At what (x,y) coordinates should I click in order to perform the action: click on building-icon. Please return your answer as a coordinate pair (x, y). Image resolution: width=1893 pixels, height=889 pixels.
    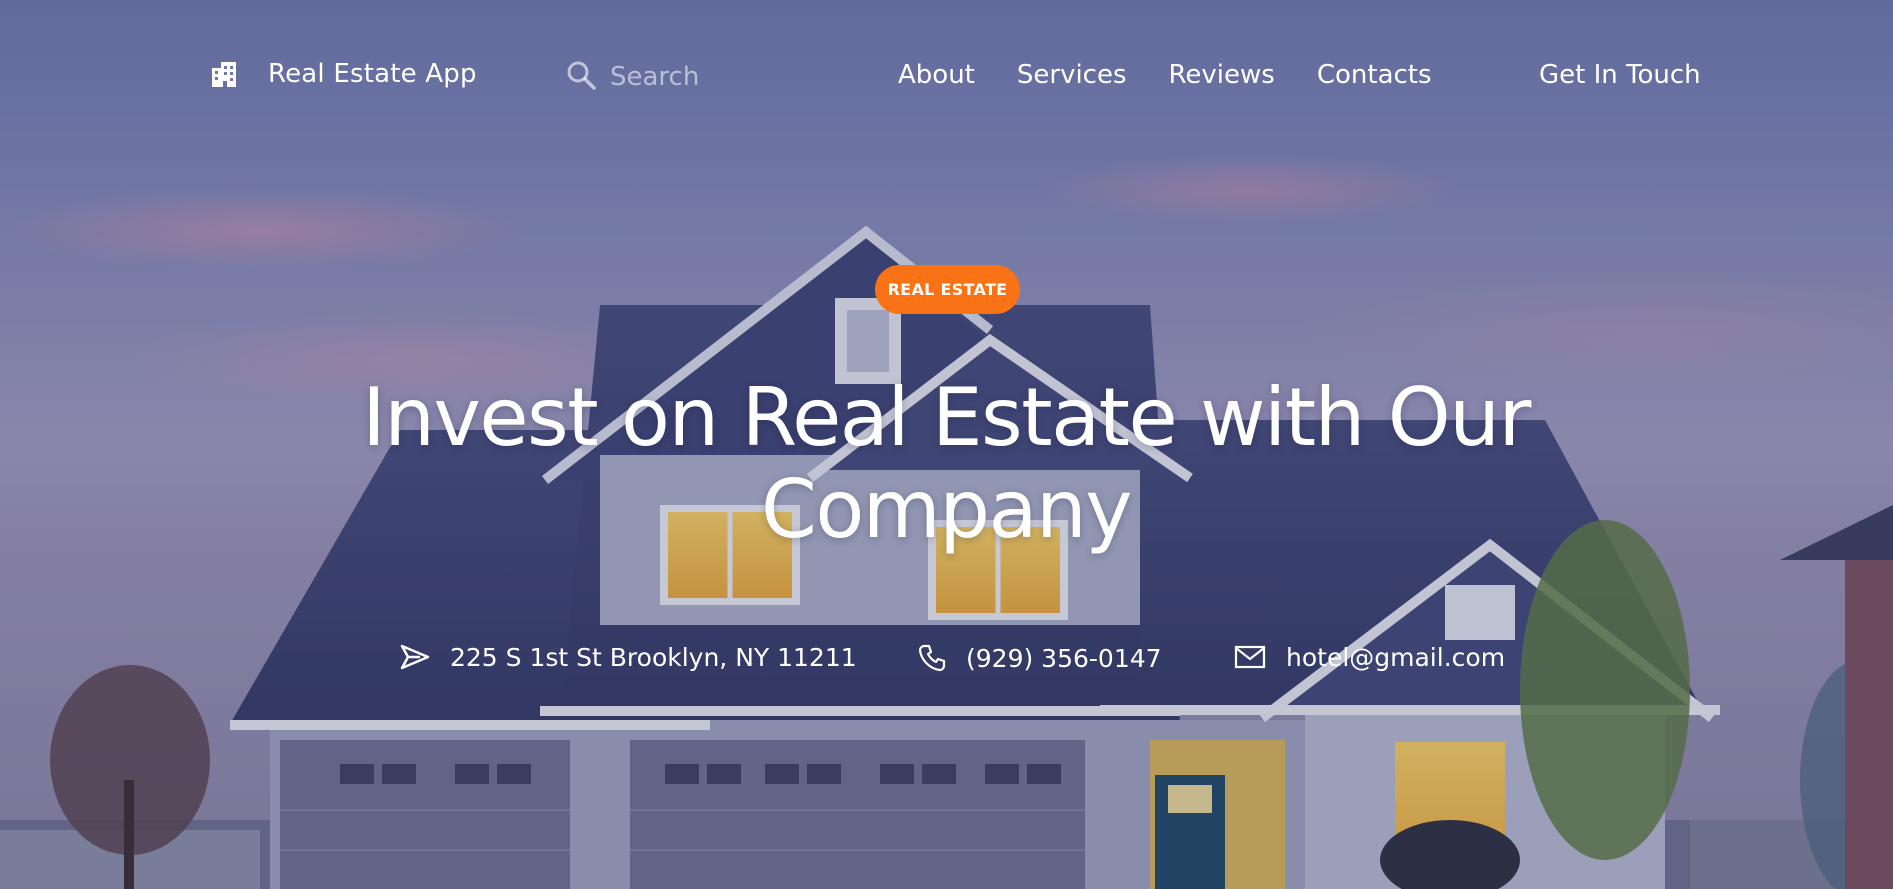
    Looking at the image, I should click on (224, 74).